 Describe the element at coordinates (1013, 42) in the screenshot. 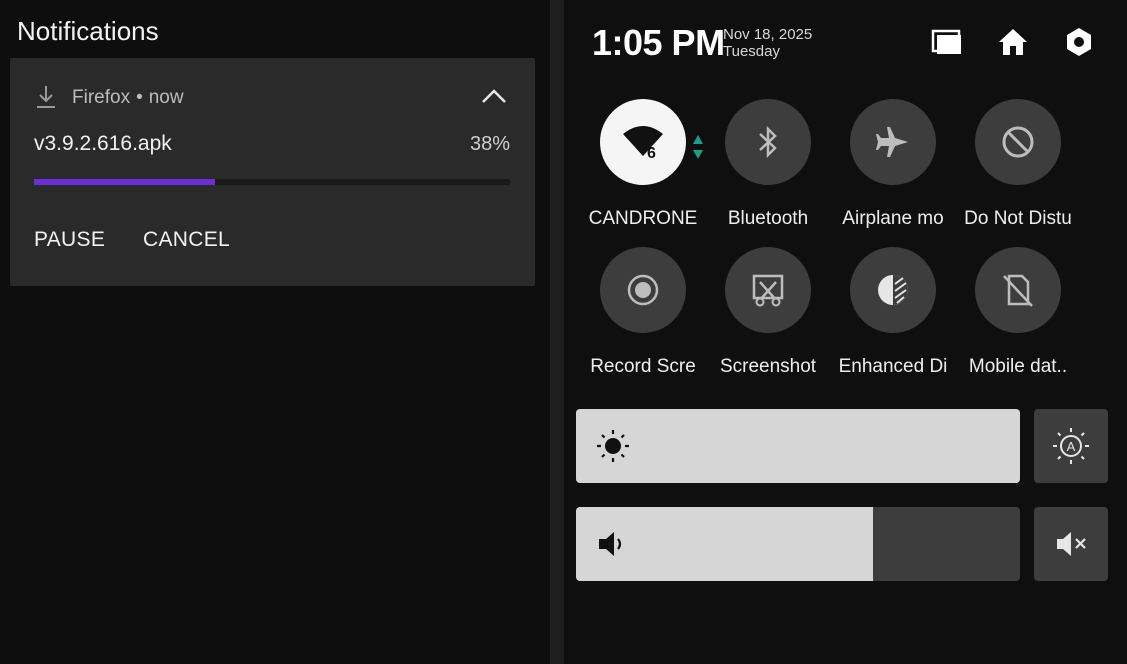

I see `home-icon` at that location.